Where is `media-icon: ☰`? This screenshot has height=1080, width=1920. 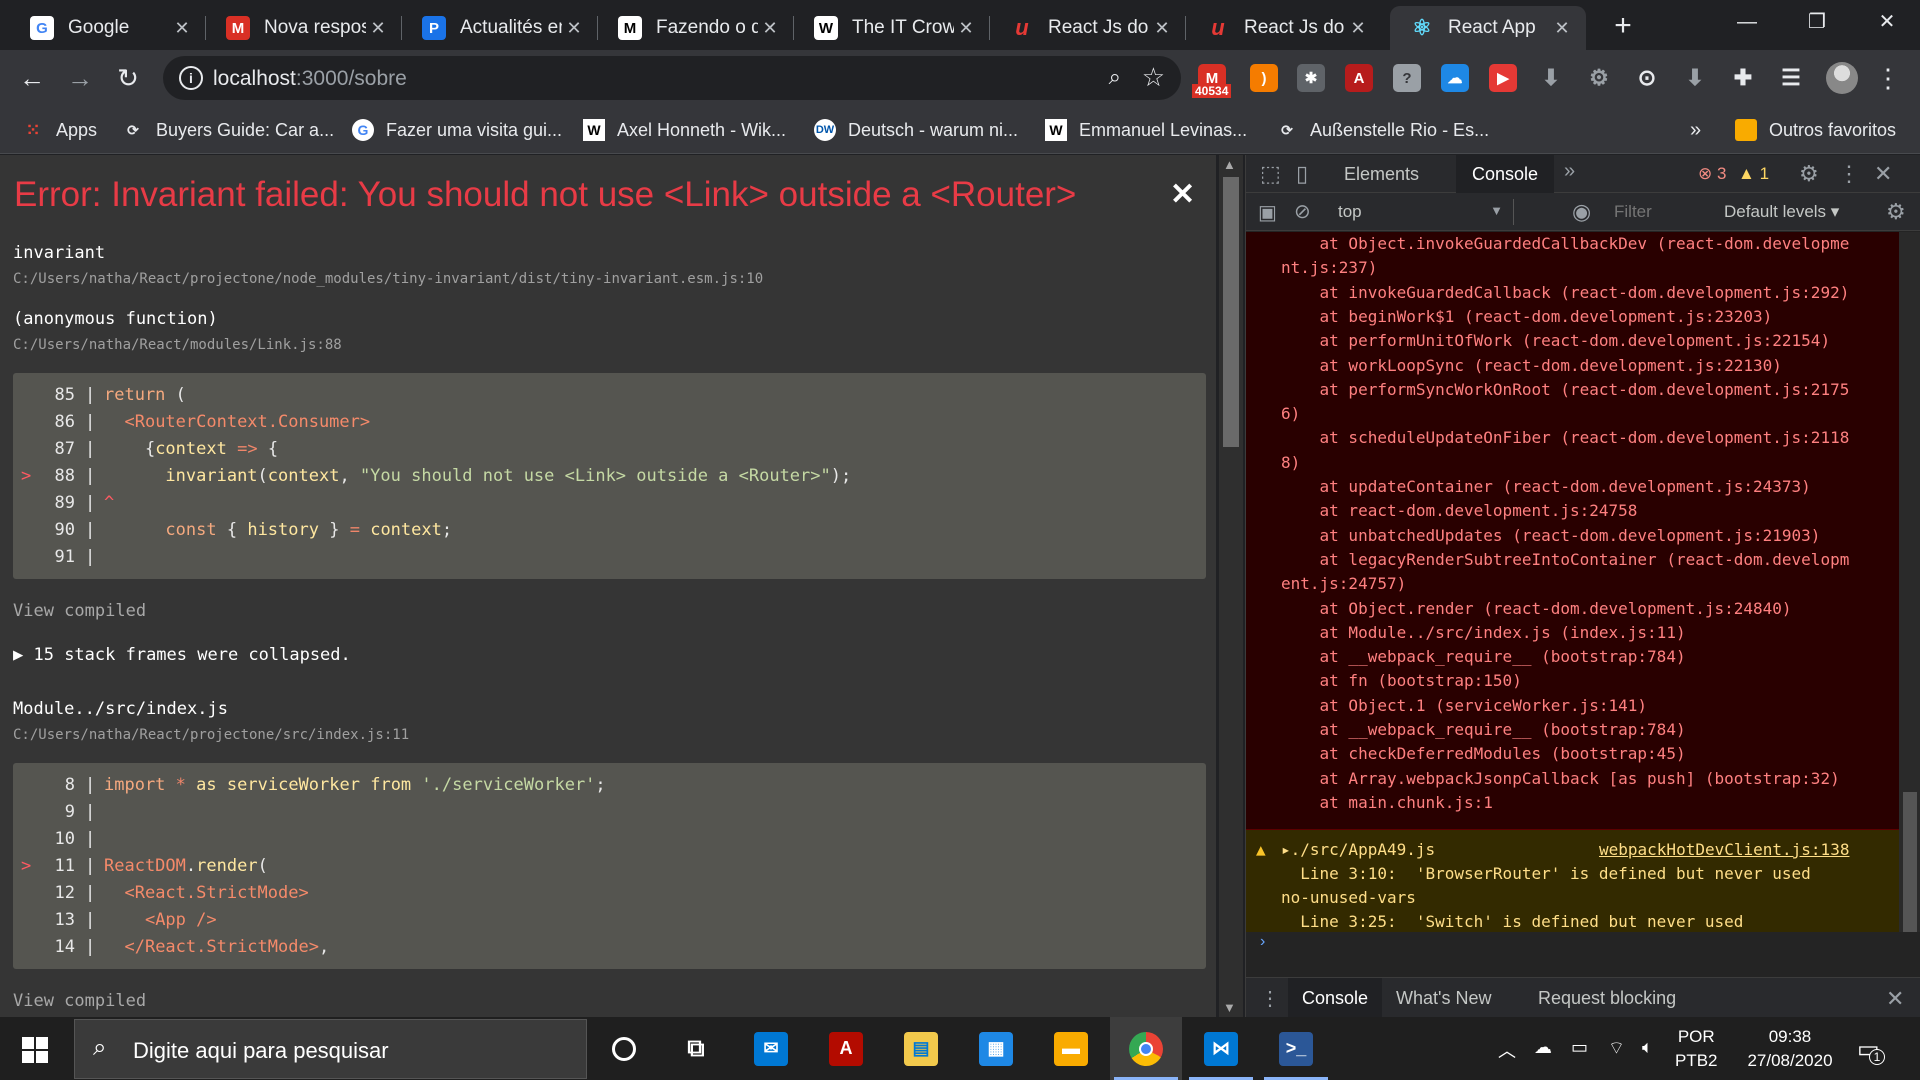 media-icon: ☰ is located at coordinates (1791, 78).